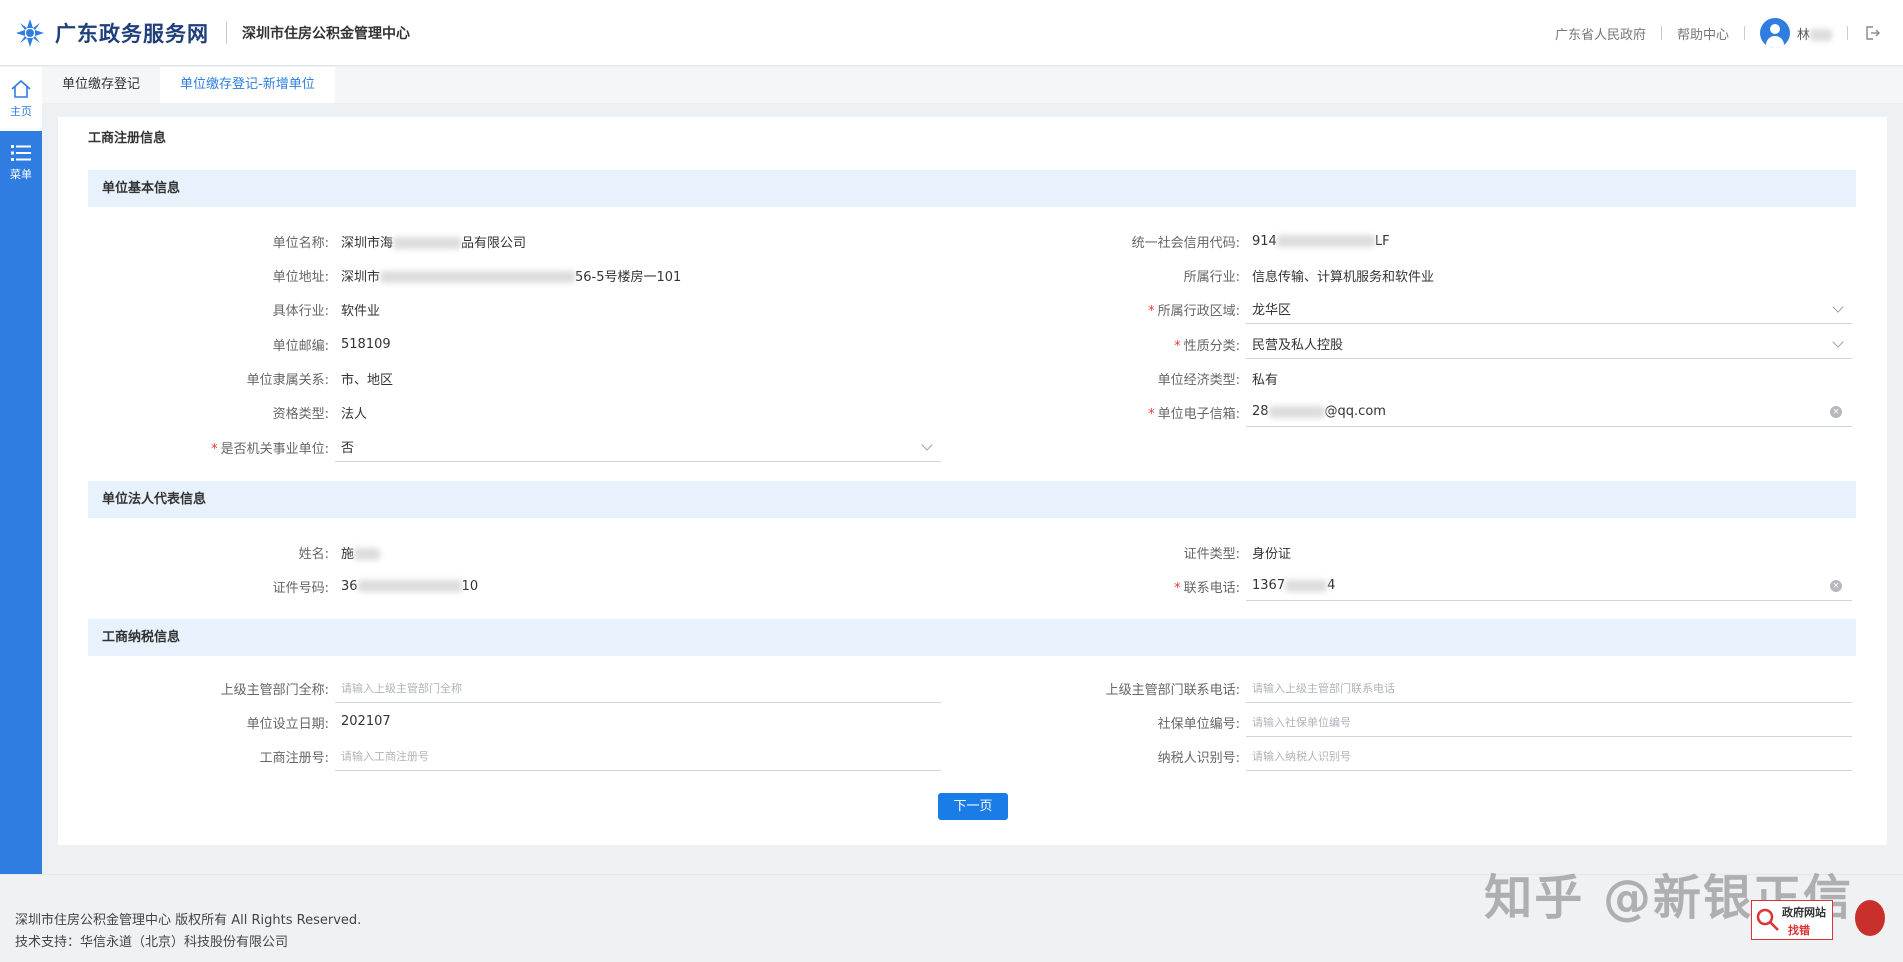 The height and width of the screenshot is (962, 1903). Describe the element at coordinates (1549, 344) in the screenshot. I see `nature-select: 民营及私人控股` at that location.